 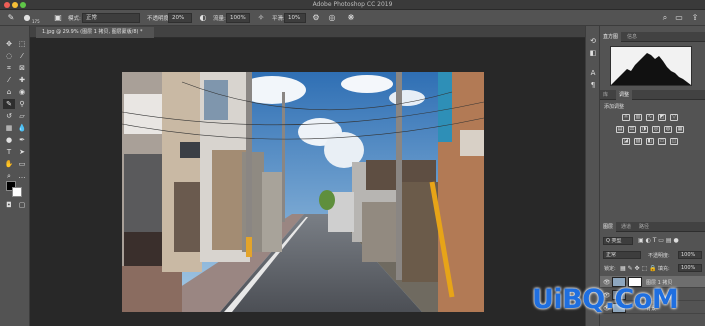 What do you see at coordinates (58, 18) in the screenshot?
I see `brush-panel-icon: ▣` at bounding box center [58, 18].